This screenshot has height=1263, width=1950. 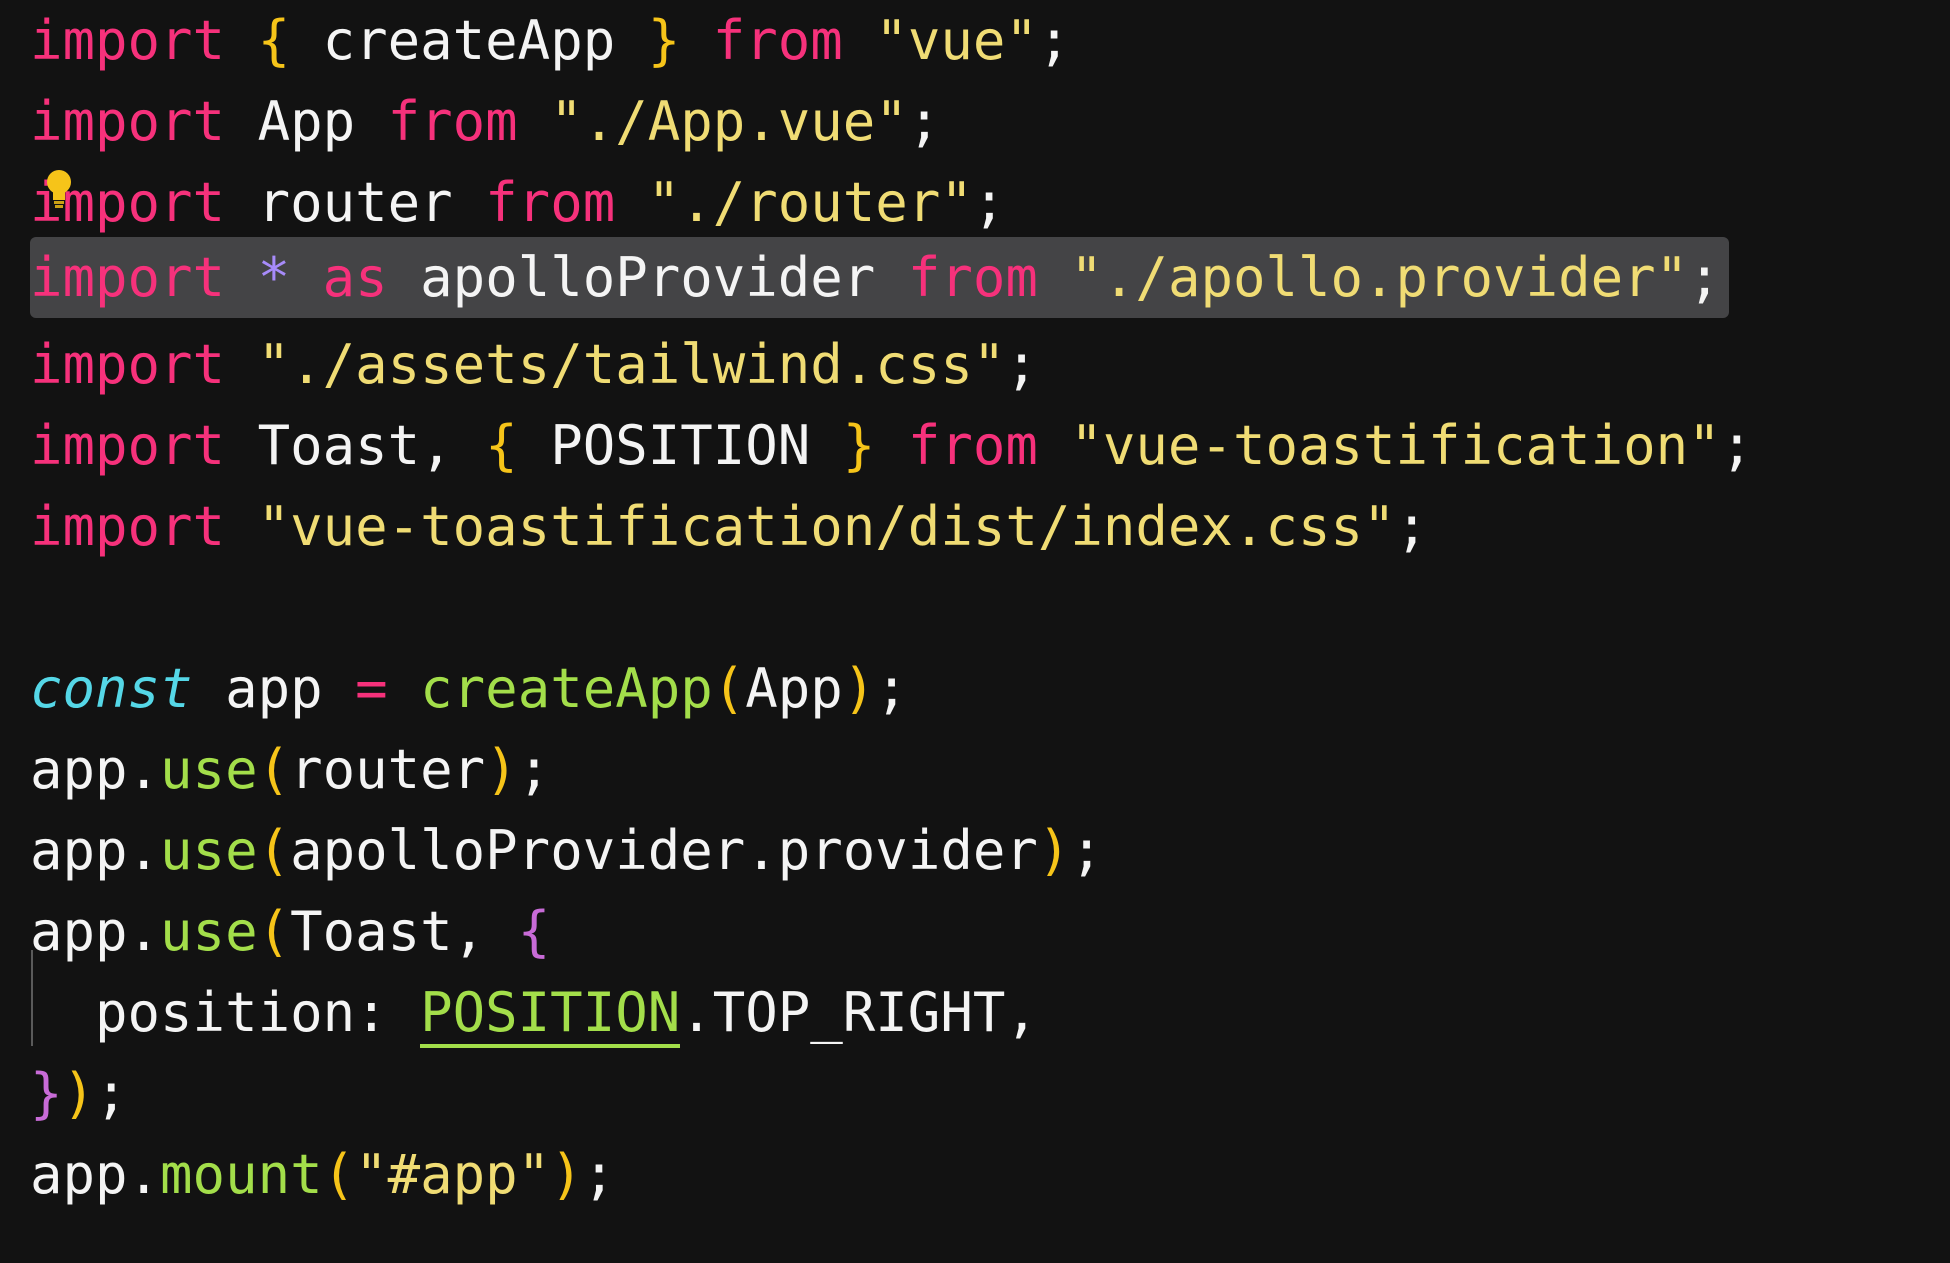 I want to click on code-line-14: });, so click(x=79, y=1093).